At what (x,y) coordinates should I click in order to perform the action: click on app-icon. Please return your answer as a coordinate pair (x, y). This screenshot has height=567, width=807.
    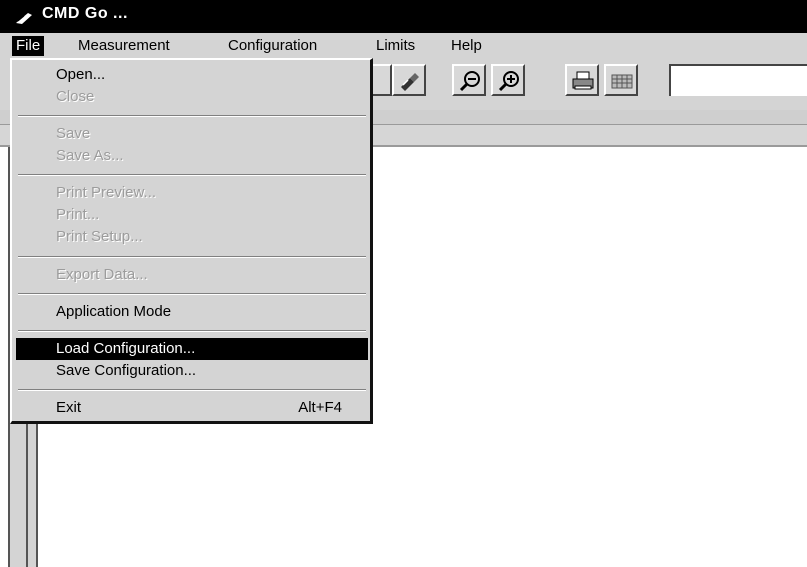
    Looking at the image, I should click on (24, 18).